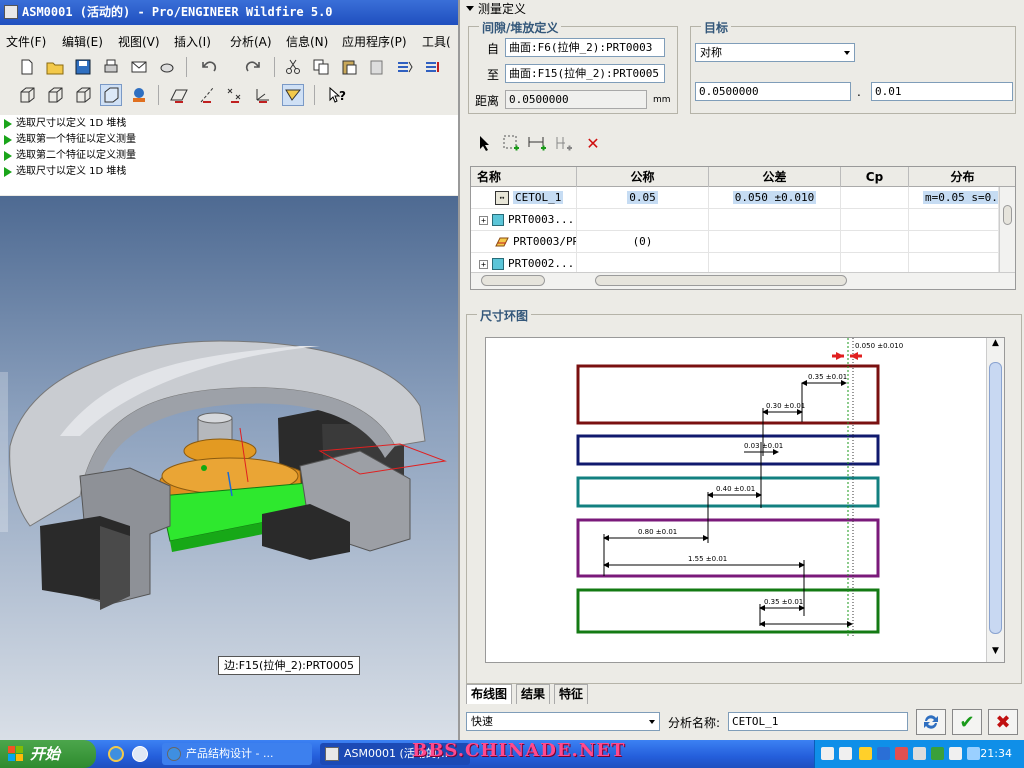  I want to click on send-link-icon, so click(167, 67).